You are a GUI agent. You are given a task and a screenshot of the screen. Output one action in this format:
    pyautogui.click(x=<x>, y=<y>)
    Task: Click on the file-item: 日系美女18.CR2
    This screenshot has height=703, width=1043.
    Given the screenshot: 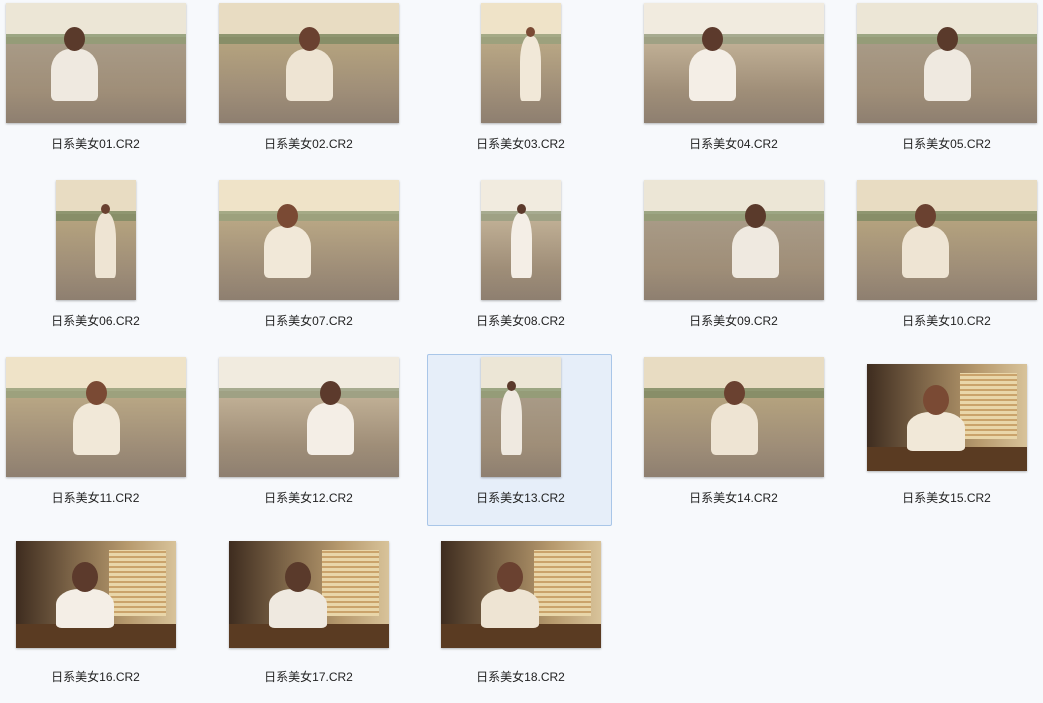 What is the action you would take?
    pyautogui.click(x=519, y=617)
    